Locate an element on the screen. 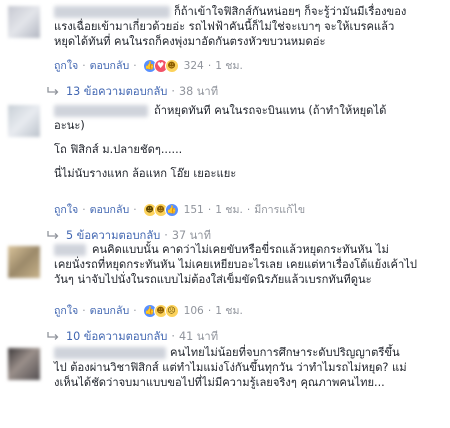 The height and width of the screenshot is (428, 450). comment-text-line: อะนะ) is located at coordinates (69, 125).